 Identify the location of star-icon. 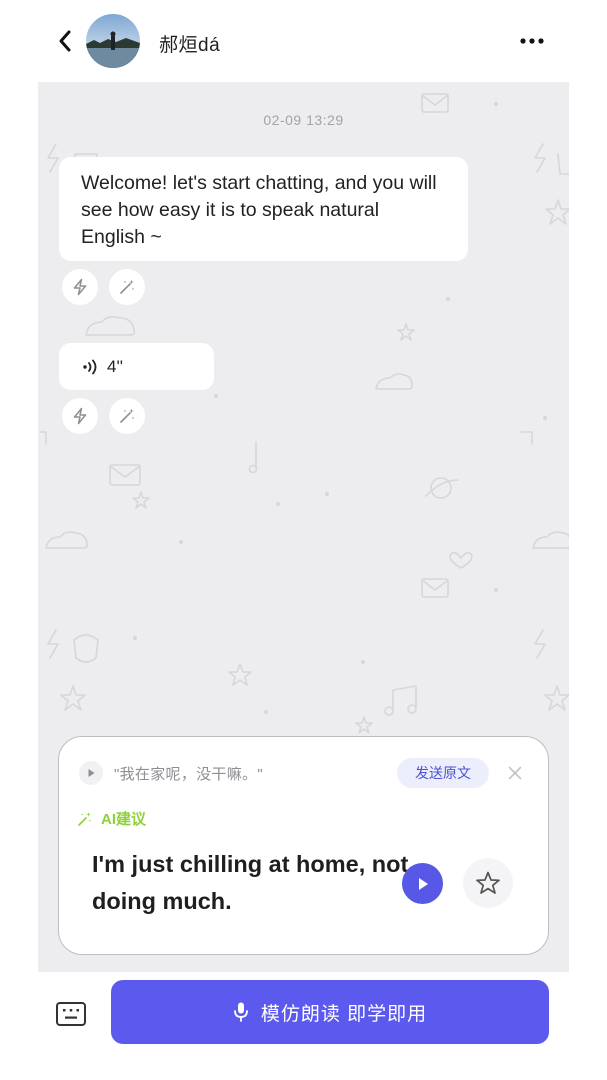
(488, 882).